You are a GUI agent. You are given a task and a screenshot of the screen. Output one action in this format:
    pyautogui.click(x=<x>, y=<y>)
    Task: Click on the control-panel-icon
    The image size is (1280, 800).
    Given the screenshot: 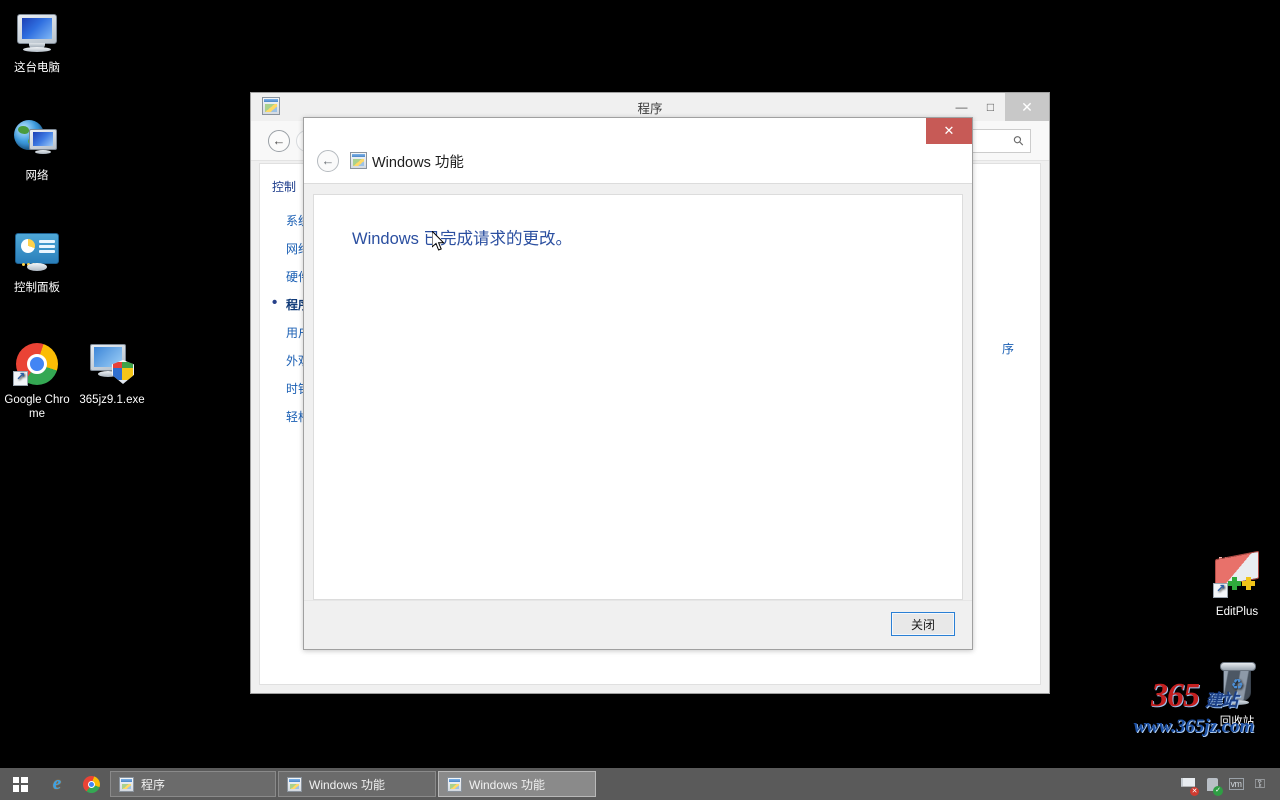 What is the action you would take?
    pyautogui.click(x=37, y=252)
    